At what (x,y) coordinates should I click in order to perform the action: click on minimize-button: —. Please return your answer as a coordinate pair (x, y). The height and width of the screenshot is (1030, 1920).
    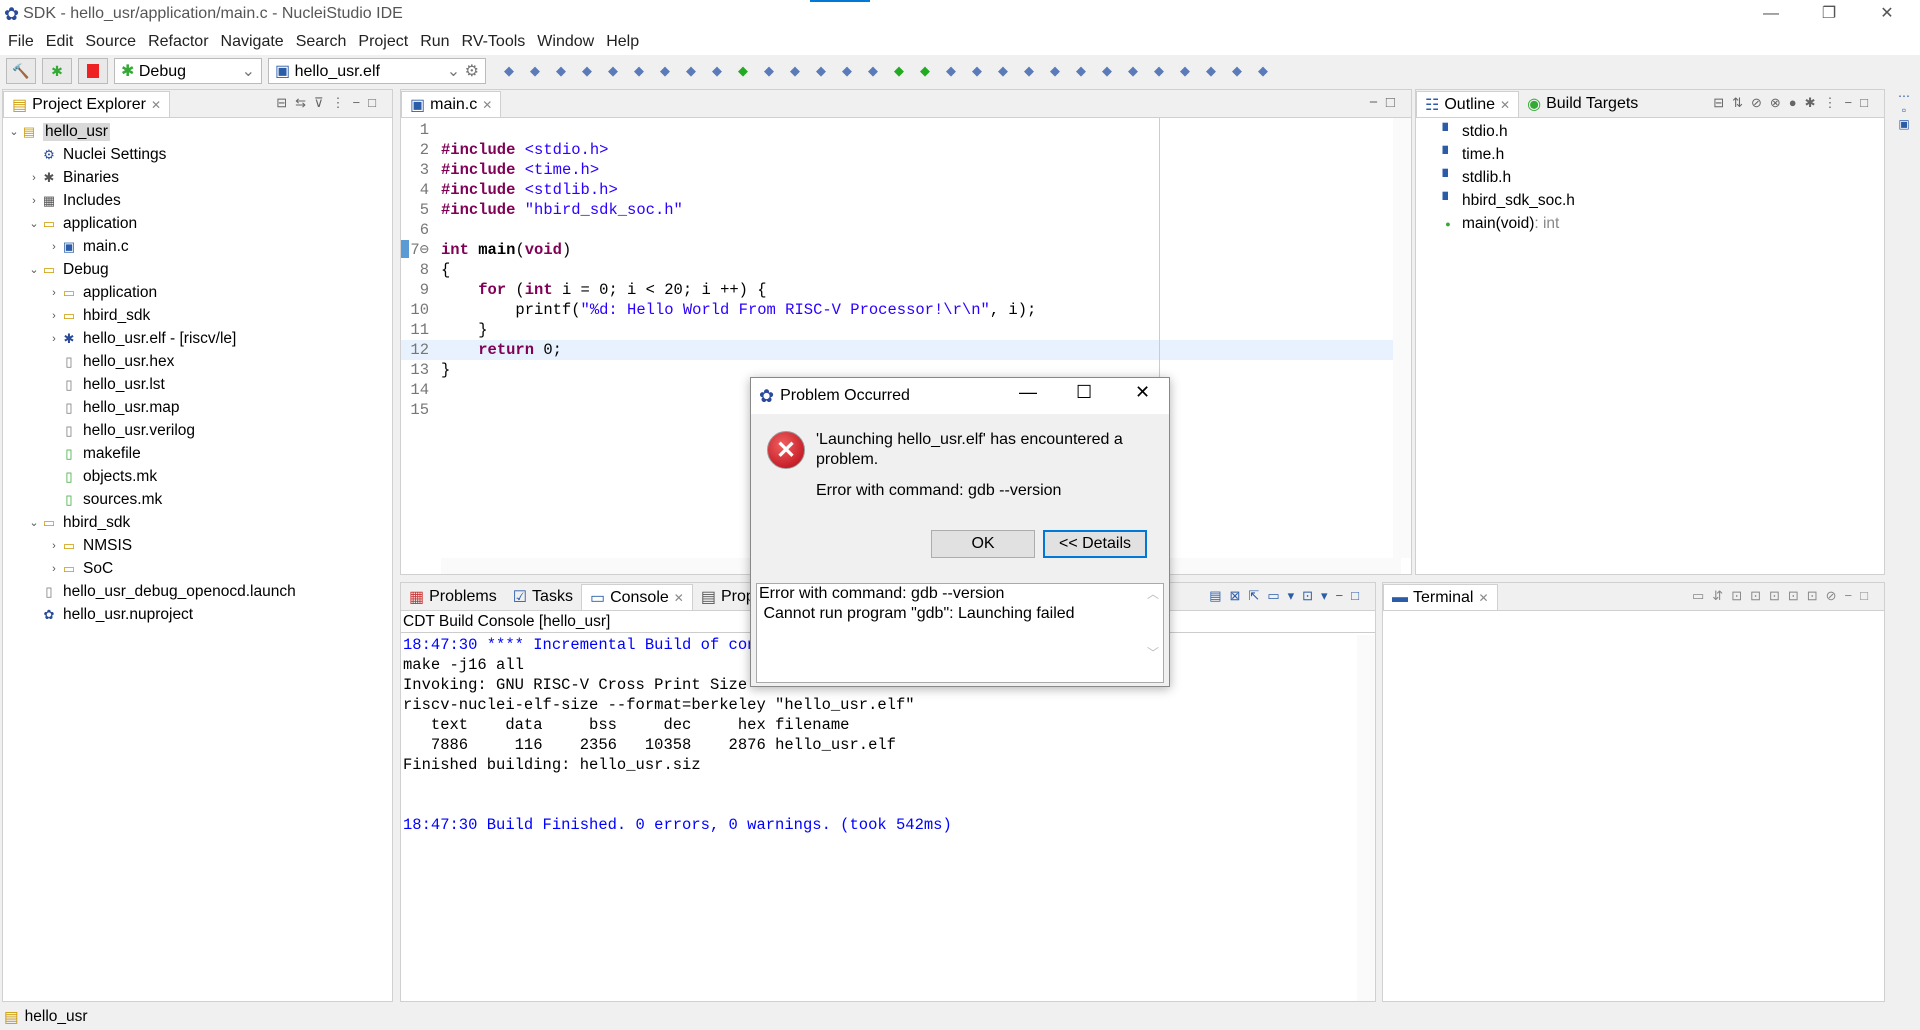
    Looking at the image, I should click on (1771, 14).